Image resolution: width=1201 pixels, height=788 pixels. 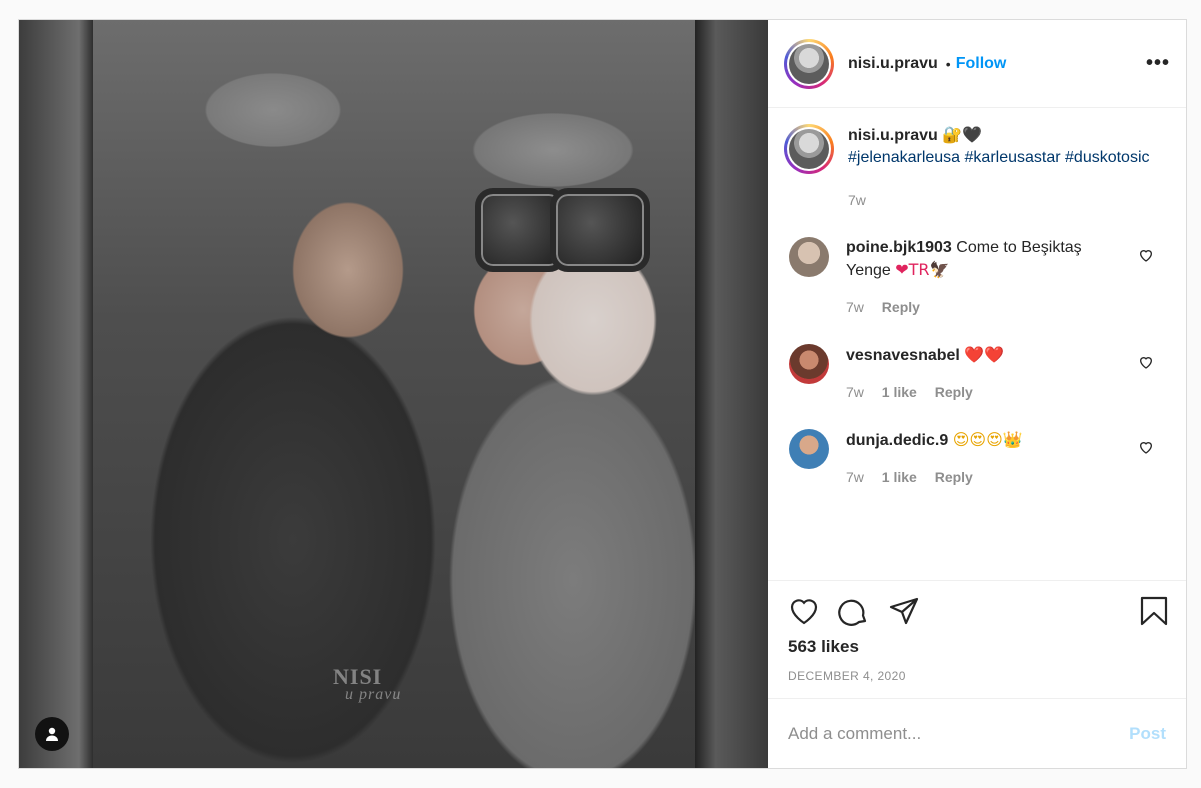 I want to click on likes-count: 563 likes, so click(x=979, y=647).